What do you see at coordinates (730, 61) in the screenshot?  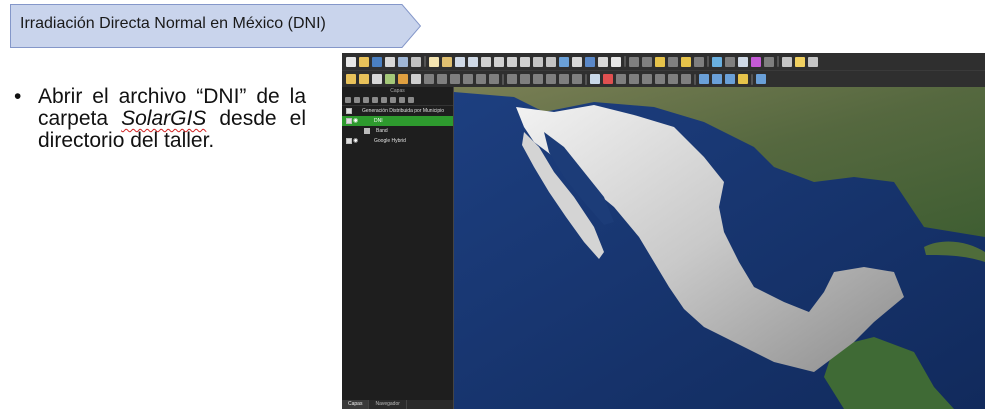 I see `measure-icon` at bounding box center [730, 61].